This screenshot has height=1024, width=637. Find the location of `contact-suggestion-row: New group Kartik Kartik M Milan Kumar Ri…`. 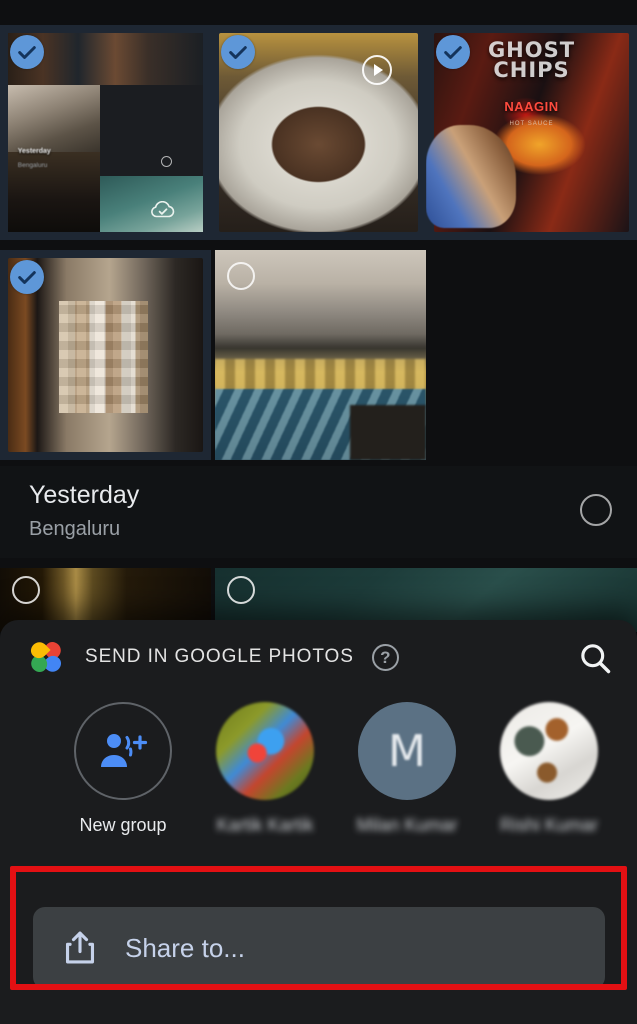

contact-suggestion-row: New group Kartik Kartik M Milan Kumar Ri… is located at coordinates (318, 768).